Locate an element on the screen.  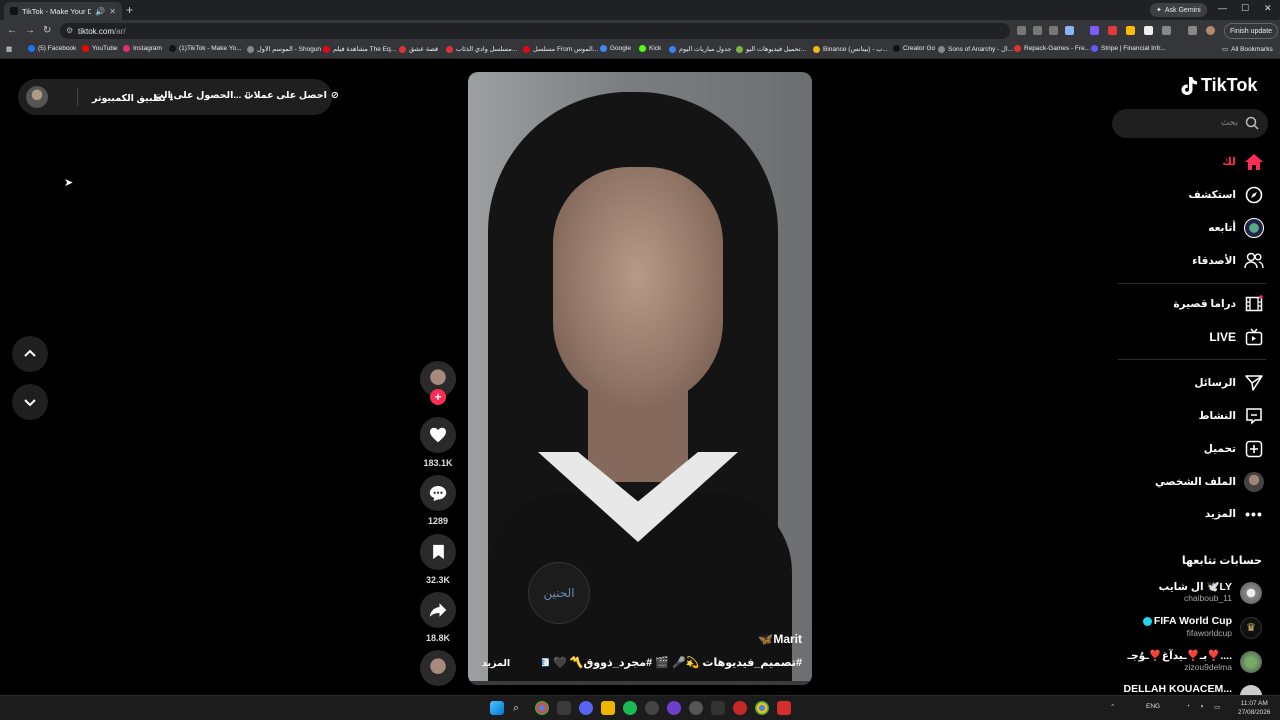
following-account: بـ❣️ـيدآغ❣️ـوُجـ❣️.... zizou9delma is located at coordinates (1187, 662).